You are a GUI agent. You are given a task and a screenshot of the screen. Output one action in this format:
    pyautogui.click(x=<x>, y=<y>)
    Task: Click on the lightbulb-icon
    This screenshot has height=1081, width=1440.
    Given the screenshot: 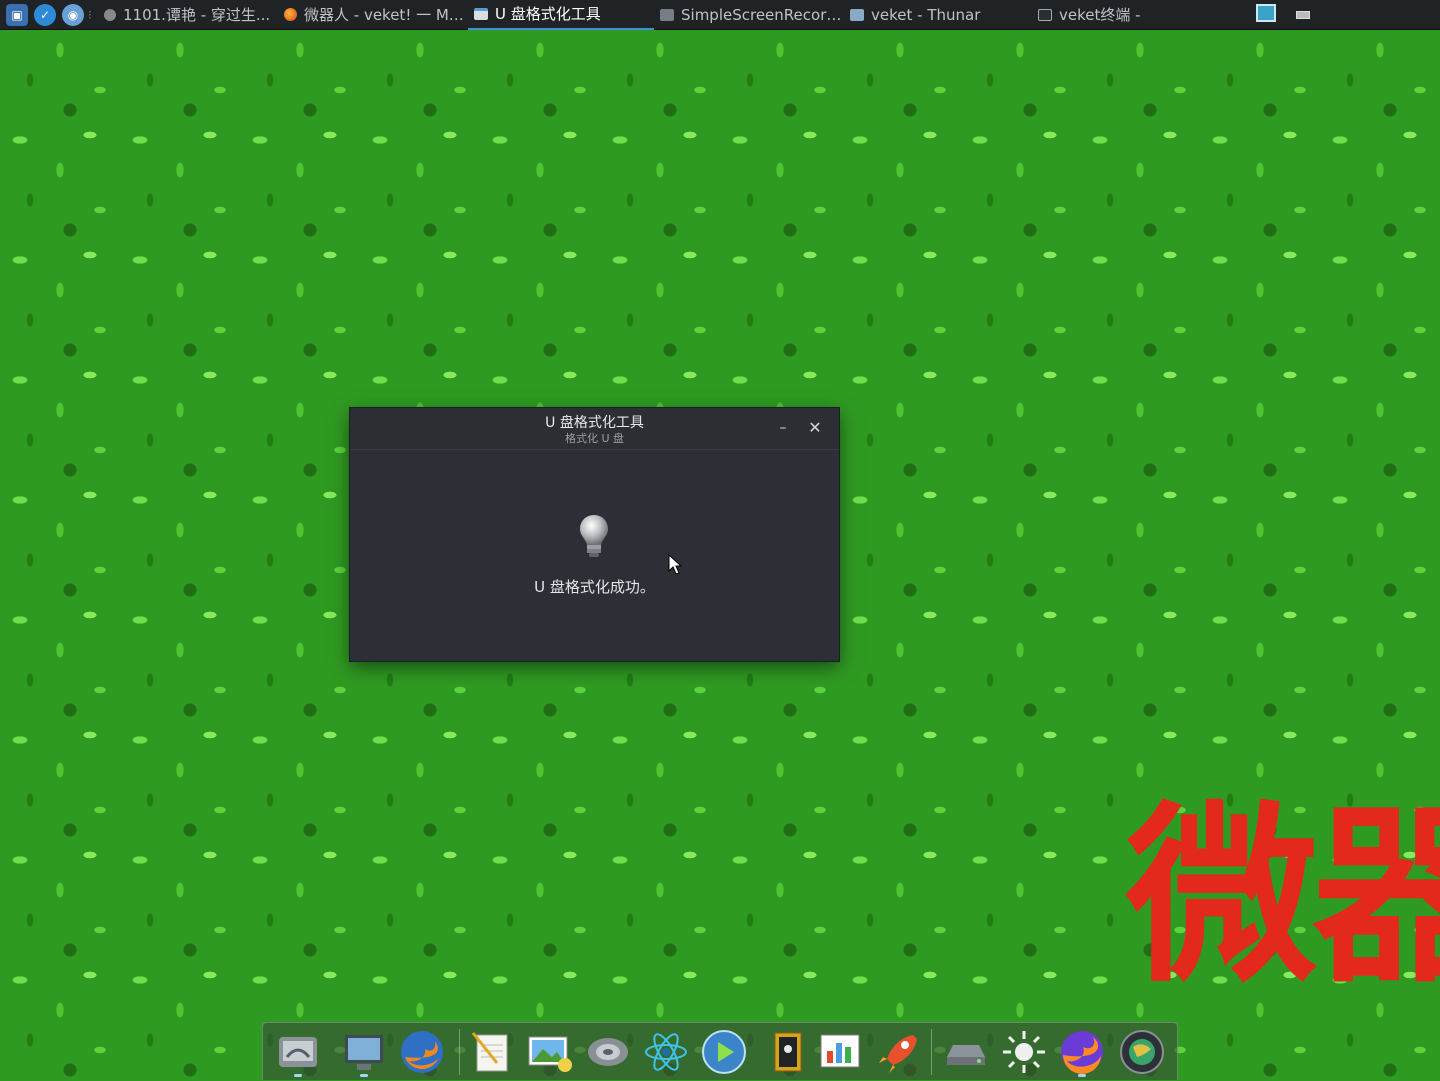 What is the action you would take?
    pyautogui.click(x=594, y=536)
    